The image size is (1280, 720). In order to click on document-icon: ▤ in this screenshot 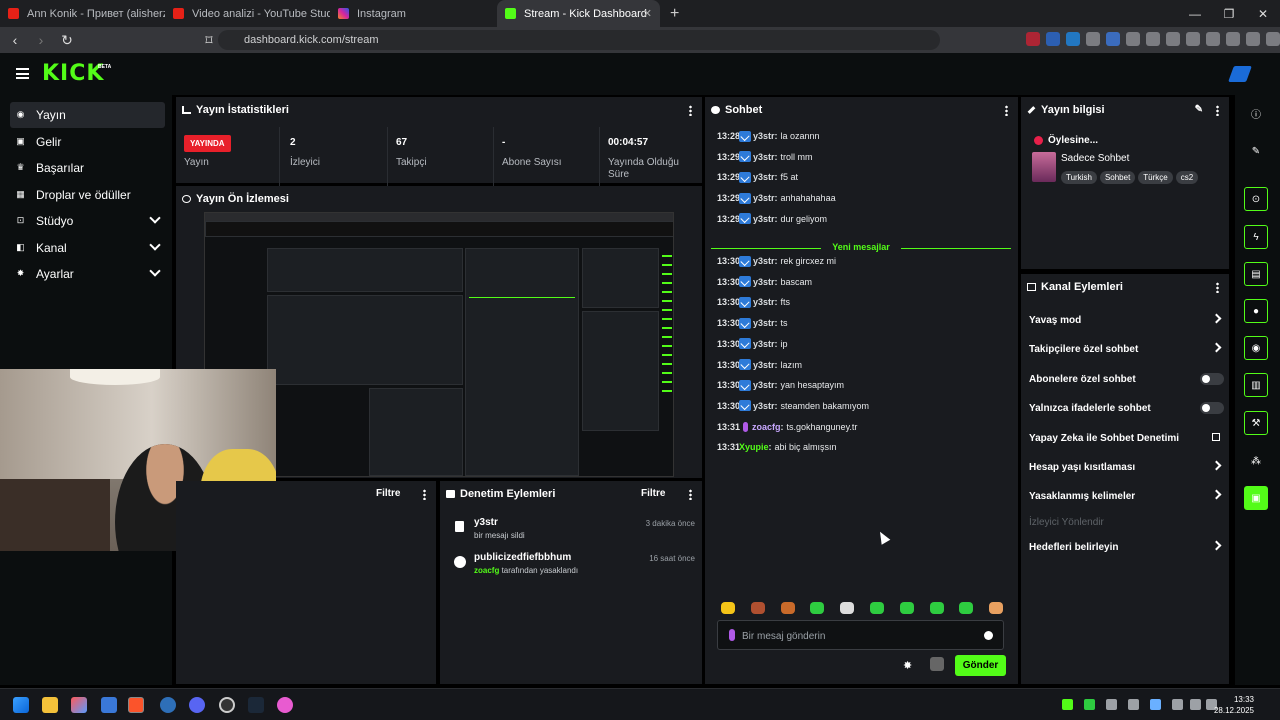, I will do `click(1256, 274)`.